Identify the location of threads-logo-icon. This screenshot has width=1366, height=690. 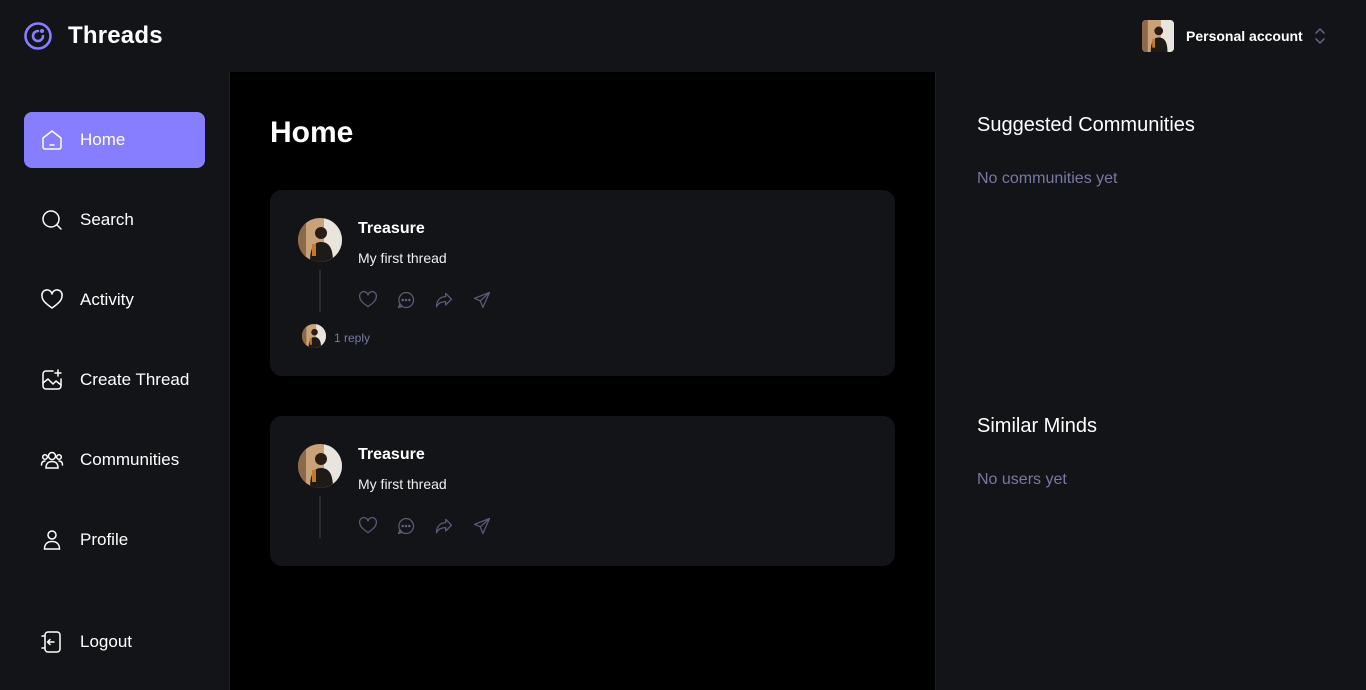
(38, 36).